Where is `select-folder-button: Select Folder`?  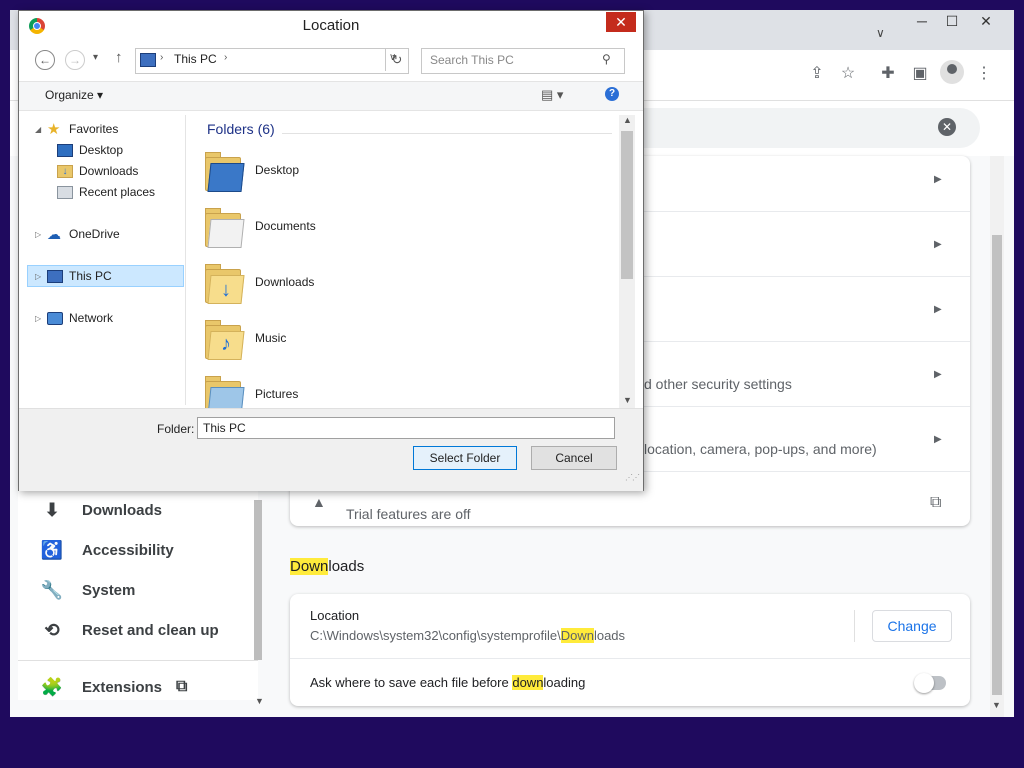
select-folder-button: Select Folder is located at coordinates (465, 458).